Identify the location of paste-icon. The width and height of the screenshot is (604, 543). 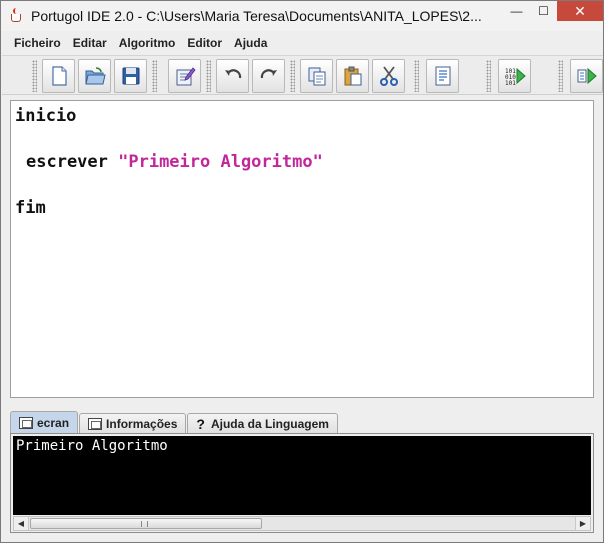
(352, 76).